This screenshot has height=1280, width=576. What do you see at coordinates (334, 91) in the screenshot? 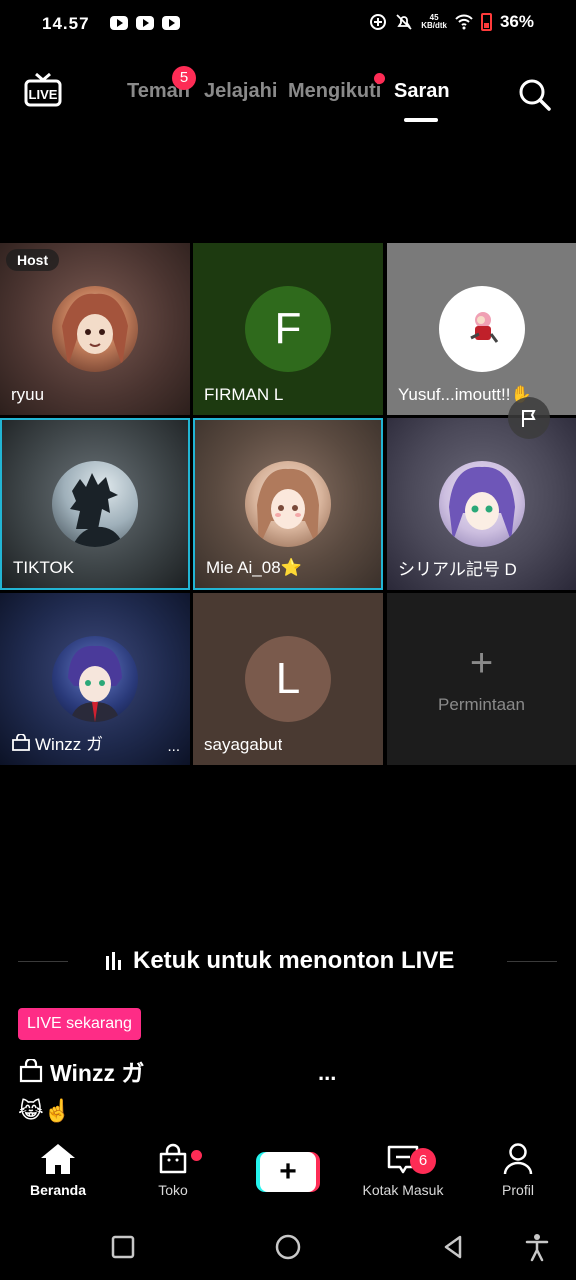
I see `tab-mengikuti: Mengikuti` at bounding box center [334, 91].